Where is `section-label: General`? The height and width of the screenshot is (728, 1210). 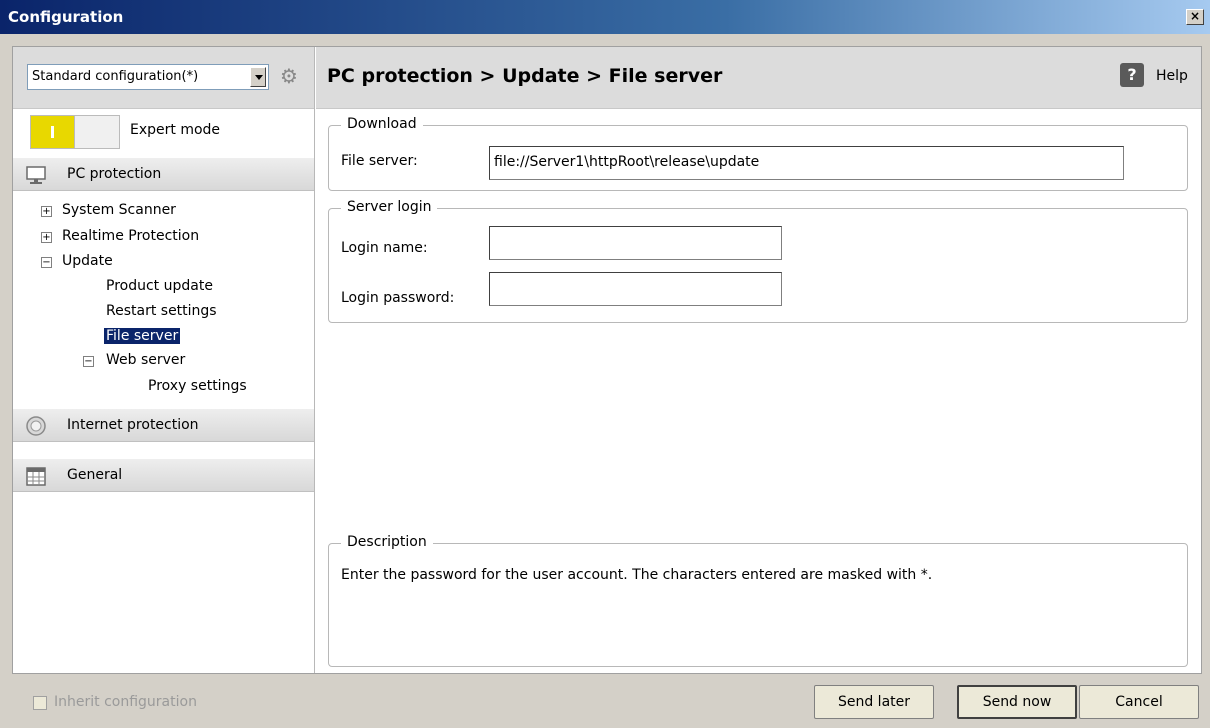
section-label: General is located at coordinates (95, 475).